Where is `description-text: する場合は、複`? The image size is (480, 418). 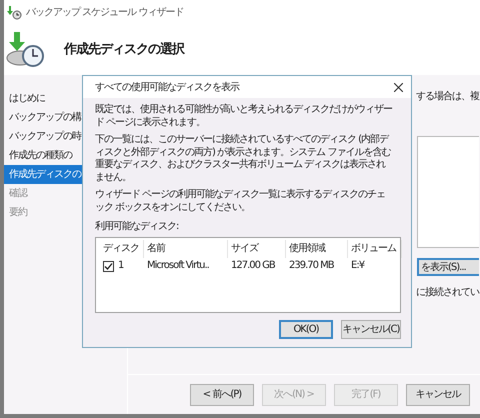 description-text: する場合は、複 is located at coordinates (447, 97).